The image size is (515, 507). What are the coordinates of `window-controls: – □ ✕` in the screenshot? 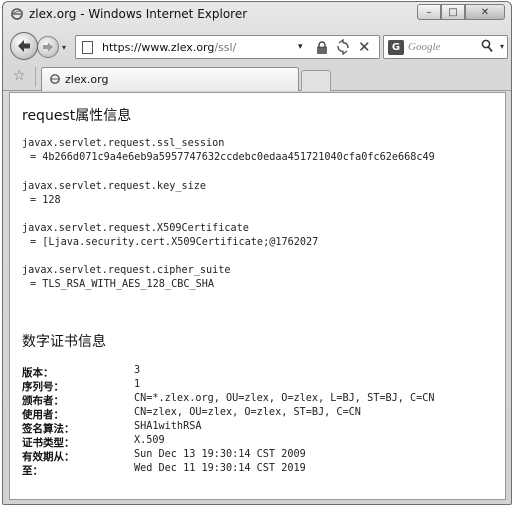 It's located at (461, 12).